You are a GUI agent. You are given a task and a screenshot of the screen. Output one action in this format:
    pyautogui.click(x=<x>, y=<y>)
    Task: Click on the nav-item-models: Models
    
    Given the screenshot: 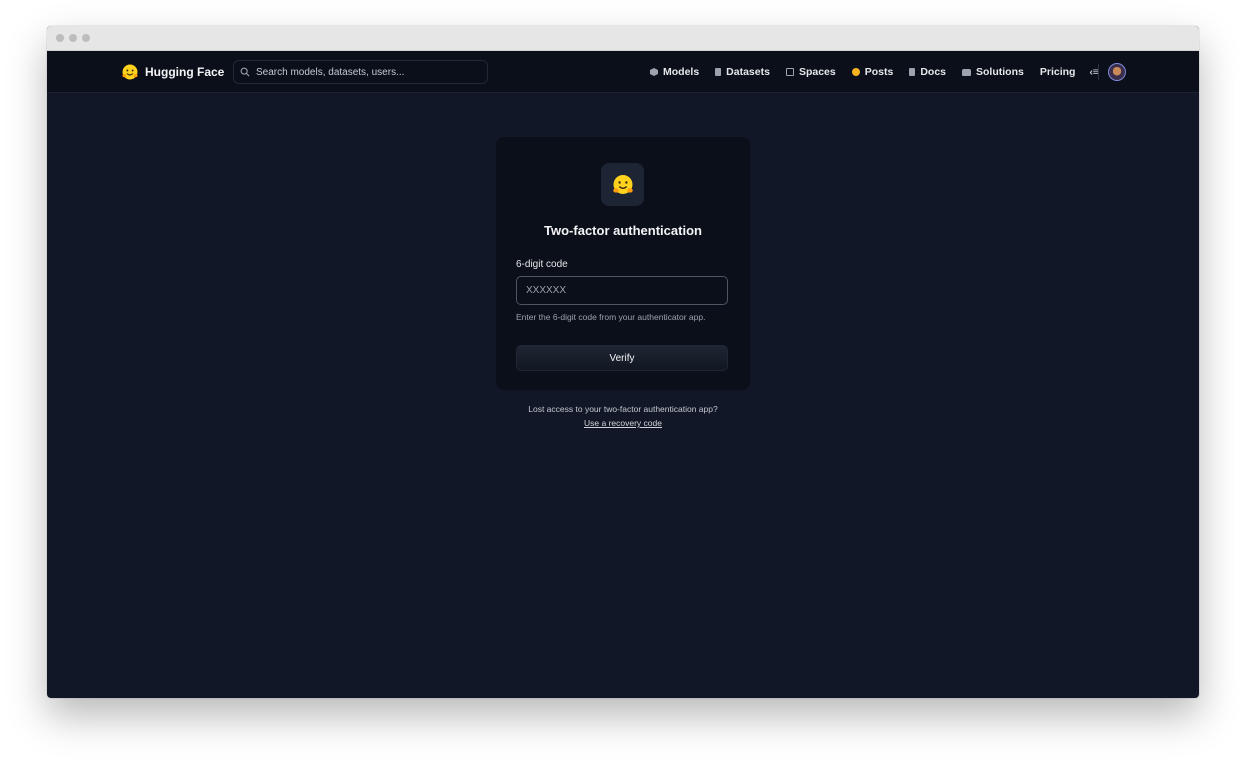 What is the action you would take?
    pyautogui.click(x=674, y=72)
    